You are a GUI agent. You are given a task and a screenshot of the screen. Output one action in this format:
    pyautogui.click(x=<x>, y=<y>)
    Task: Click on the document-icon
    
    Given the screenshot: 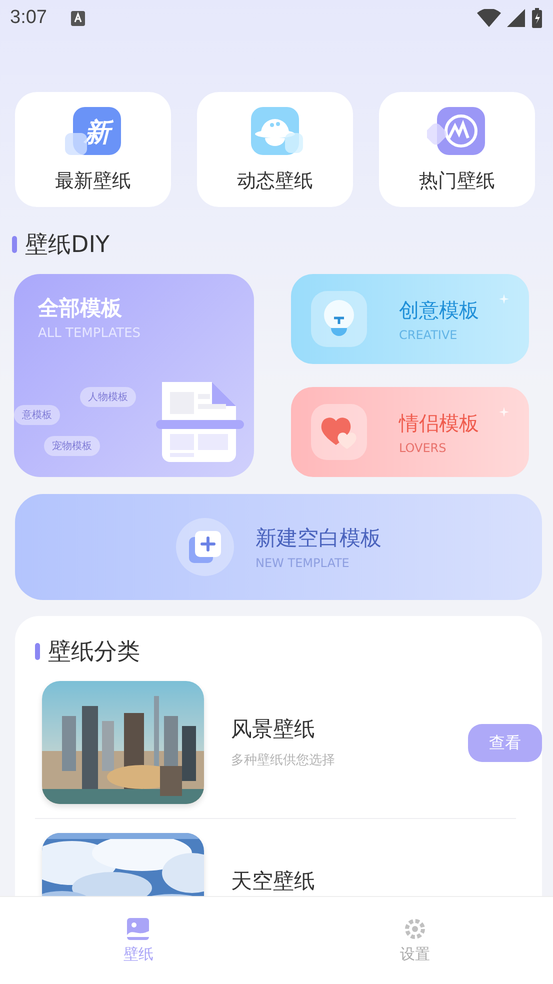 What is the action you would take?
    pyautogui.click(x=201, y=422)
    